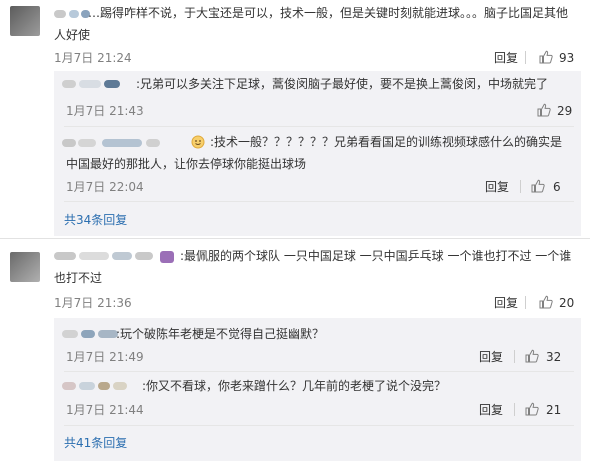  Describe the element at coordinates (105, 357) in the screenshot. I see `reply-time: 1月7日 21:49` at that location.